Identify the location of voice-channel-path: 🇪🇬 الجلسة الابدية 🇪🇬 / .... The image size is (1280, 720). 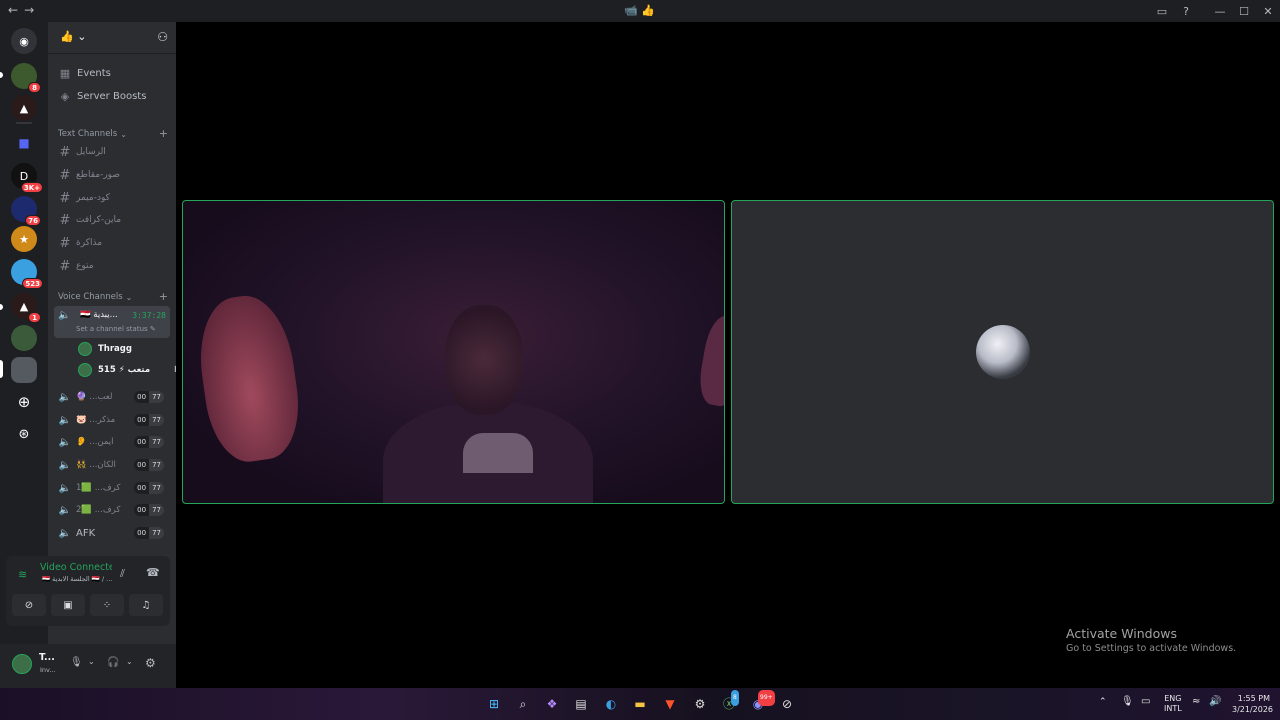
(78, 579).